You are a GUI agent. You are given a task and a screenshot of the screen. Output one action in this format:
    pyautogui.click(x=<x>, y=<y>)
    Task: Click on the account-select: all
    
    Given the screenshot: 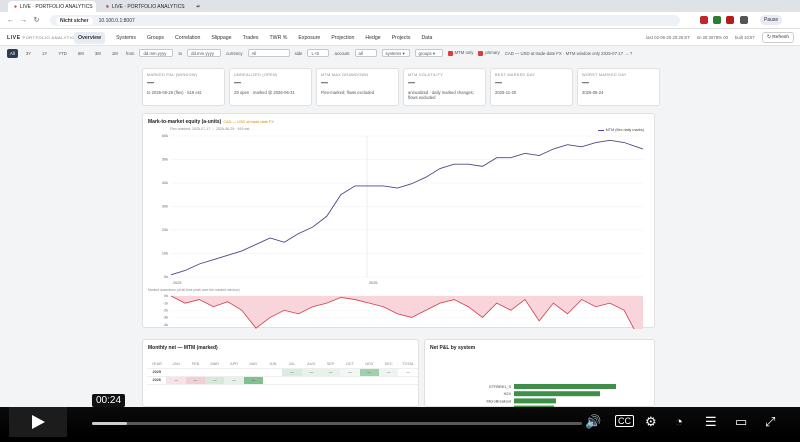 What is the action you would take?
    pyautogui.click(x=366, y=53)
    